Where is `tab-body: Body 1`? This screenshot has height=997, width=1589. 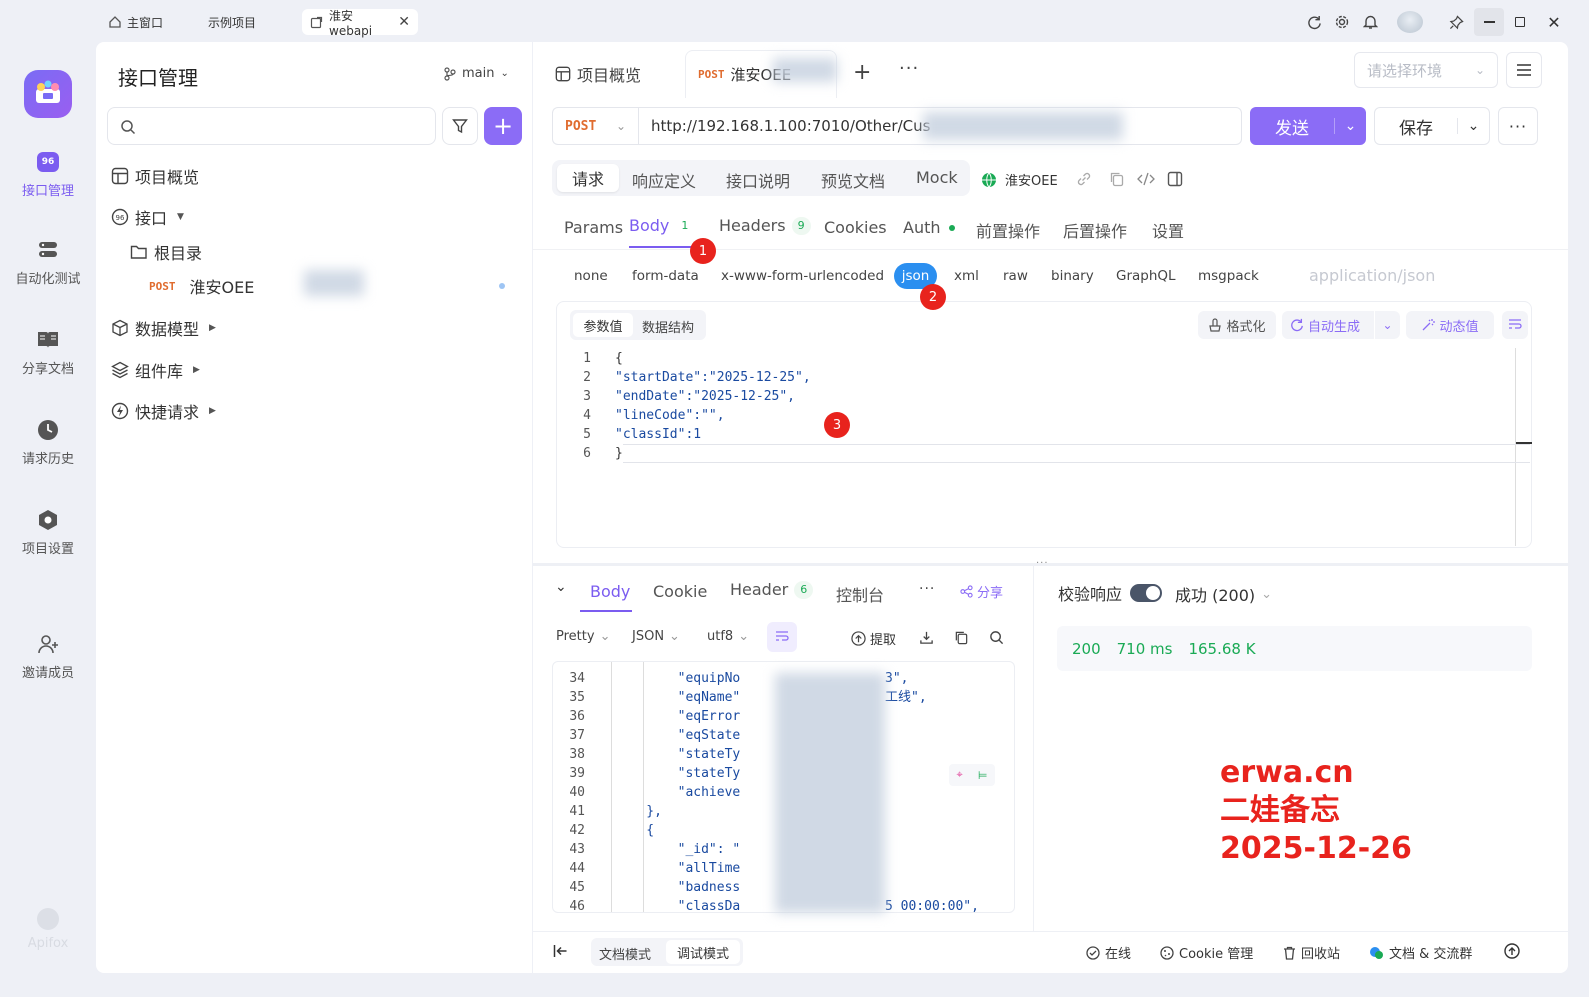 tab-body: Body 1 is located at coordinates (661, 225).